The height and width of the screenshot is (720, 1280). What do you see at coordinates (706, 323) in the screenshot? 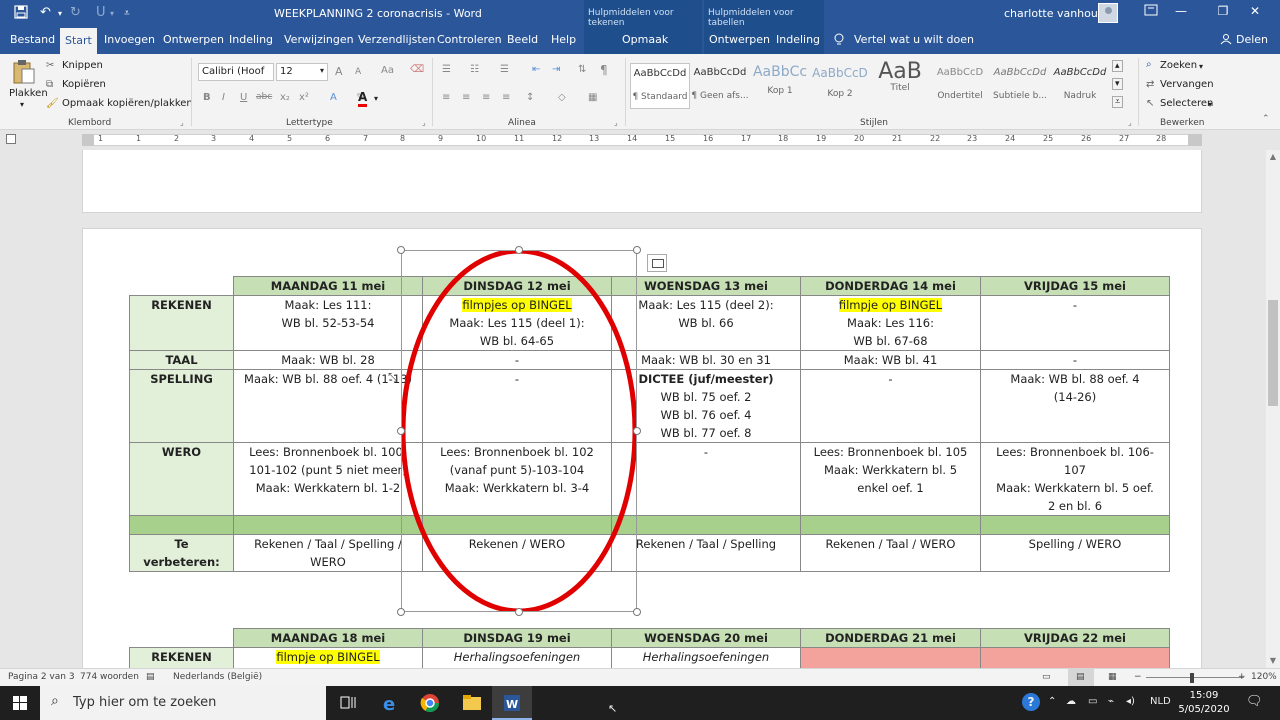
I see `table-cell: Maak: Les 115 (deel 2): WB bl. 66` at bounding box center [706, 323].